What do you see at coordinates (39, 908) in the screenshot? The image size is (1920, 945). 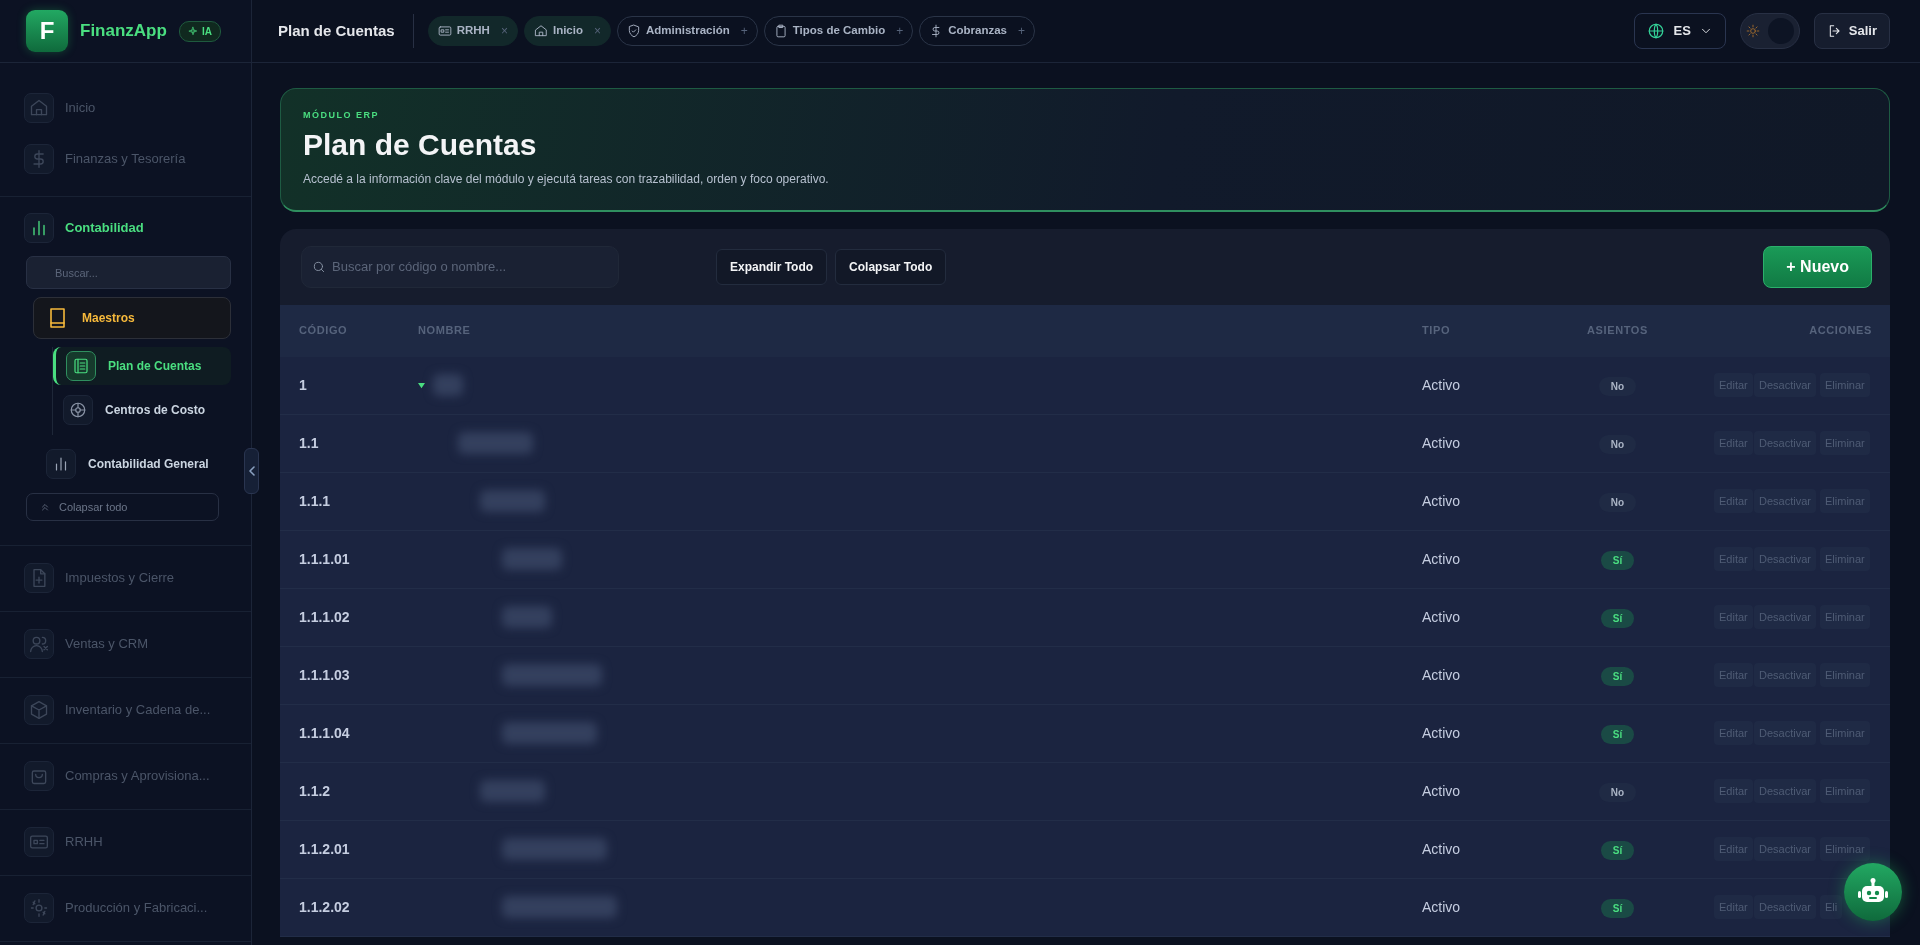 I see `gear-icon` at bounding box center [39, 908].